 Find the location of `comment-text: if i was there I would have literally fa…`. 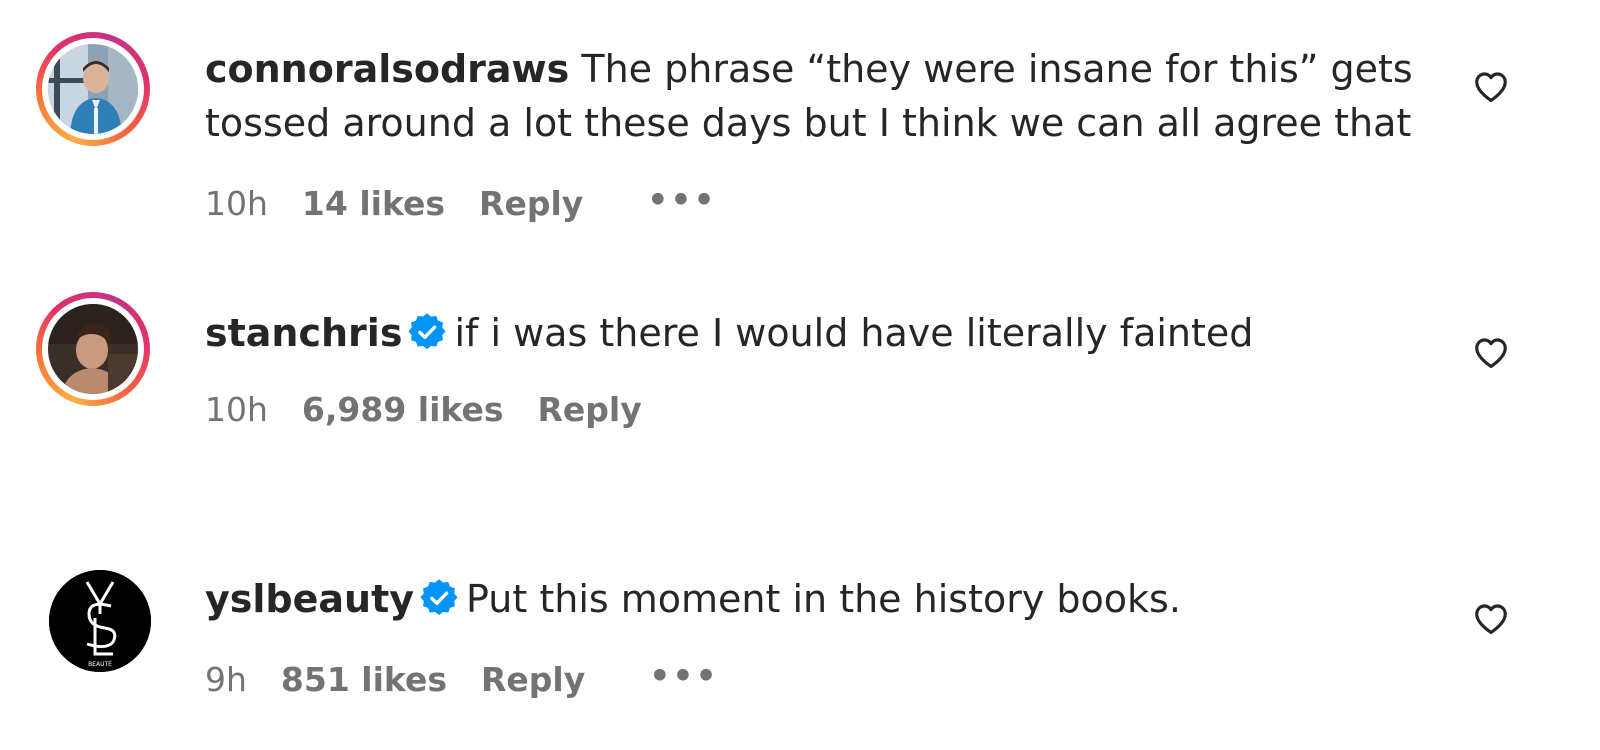

comment-text: if i was there I would have literally fa… is located at coordinates (854, 333).